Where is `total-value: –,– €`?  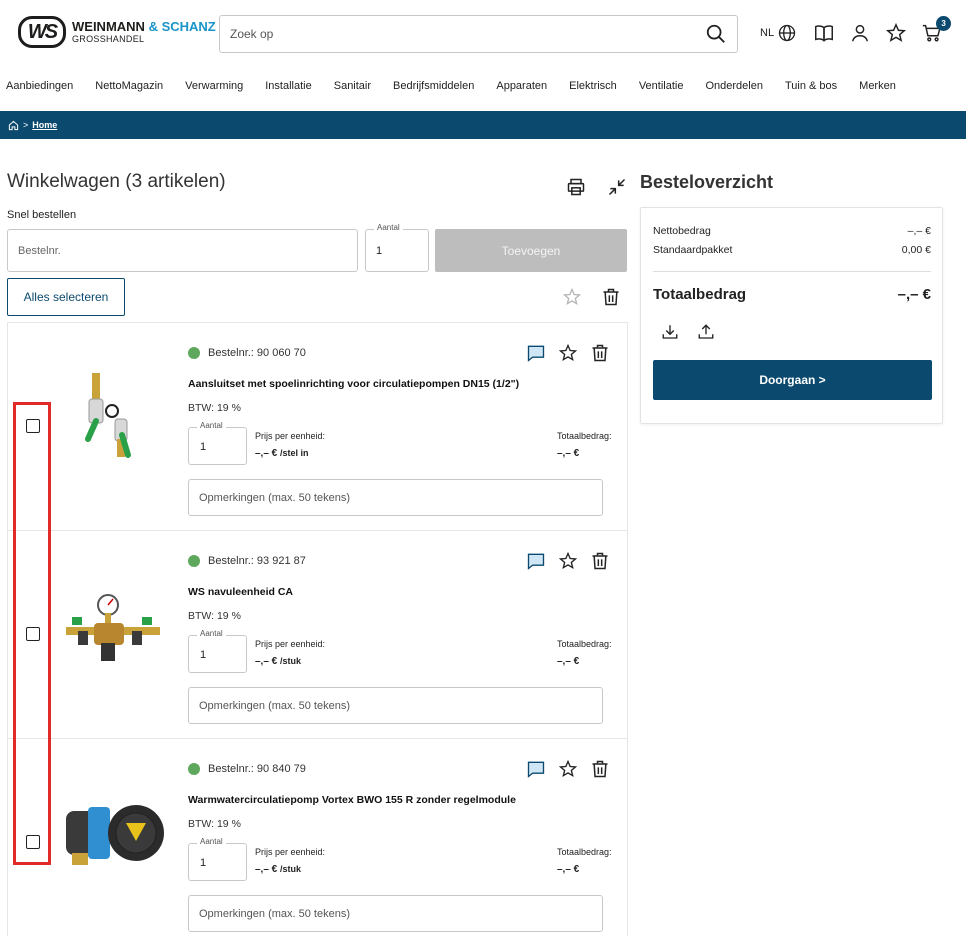 total-value: –,– € is located at coordinates (914, 294).